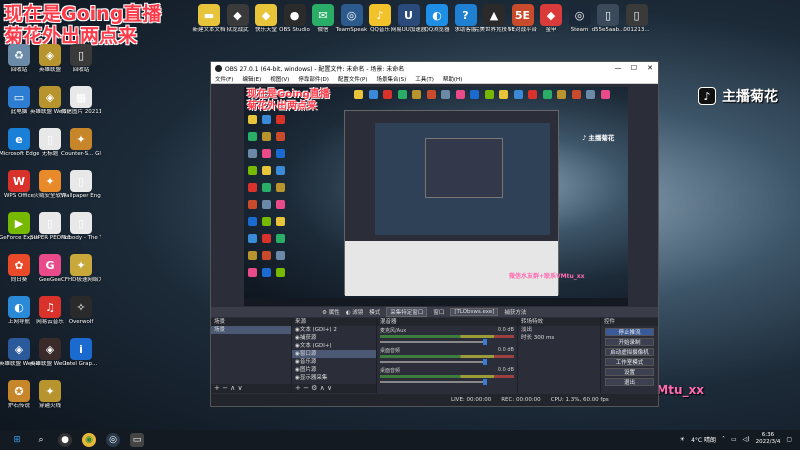  What do you see at coordinates (351, 15) in the screenshot?
I see `teamspeak-icon: ◎` at bounding box center [351, 15].